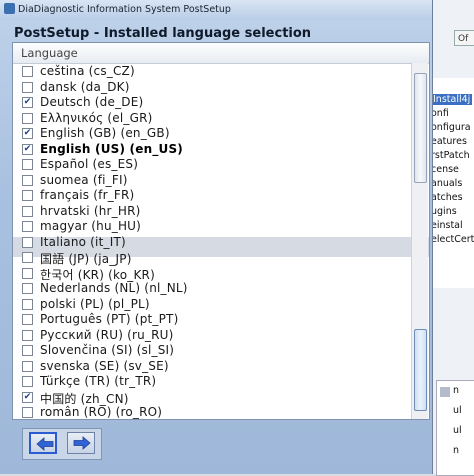 This screenshot has height=476, width=474. What do you see at coordinates (447, 197) in the screenshot?
I see `background-list-item: atches` at bounding box center [447, 197].